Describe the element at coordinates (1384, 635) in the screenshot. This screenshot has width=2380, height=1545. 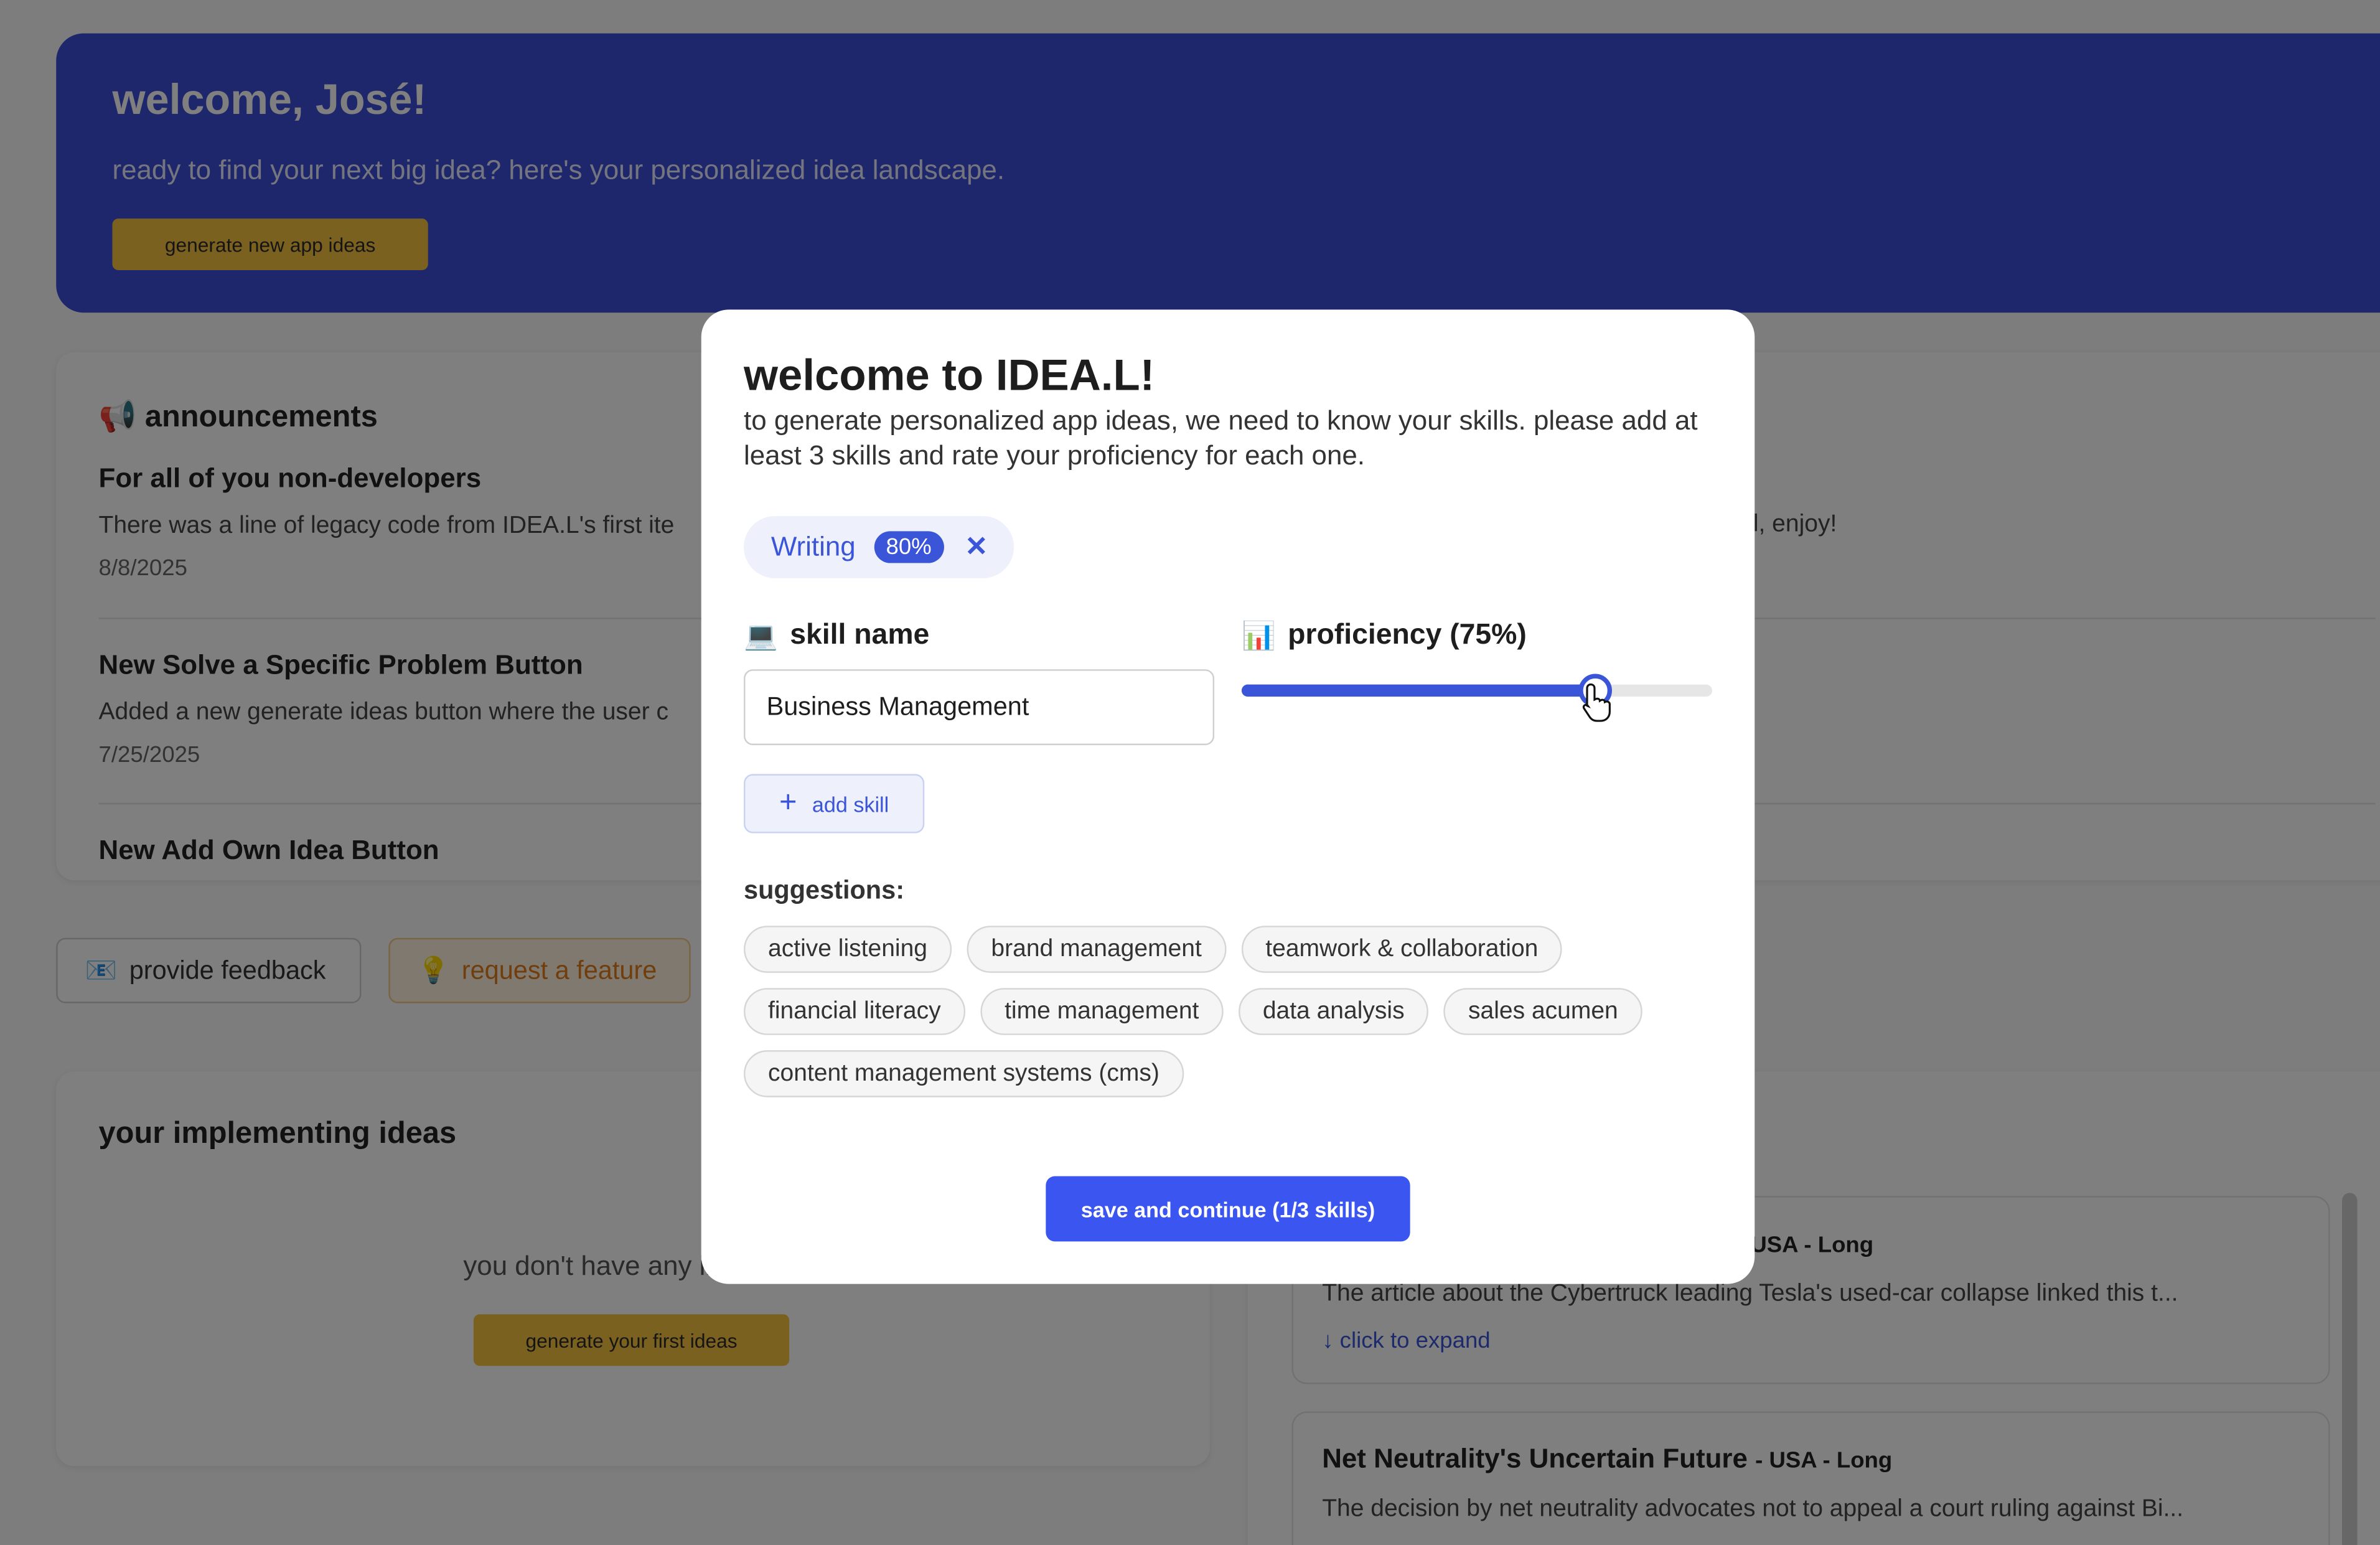
I see `proficiency-label: 📊 proficiency (75%)` at that location.